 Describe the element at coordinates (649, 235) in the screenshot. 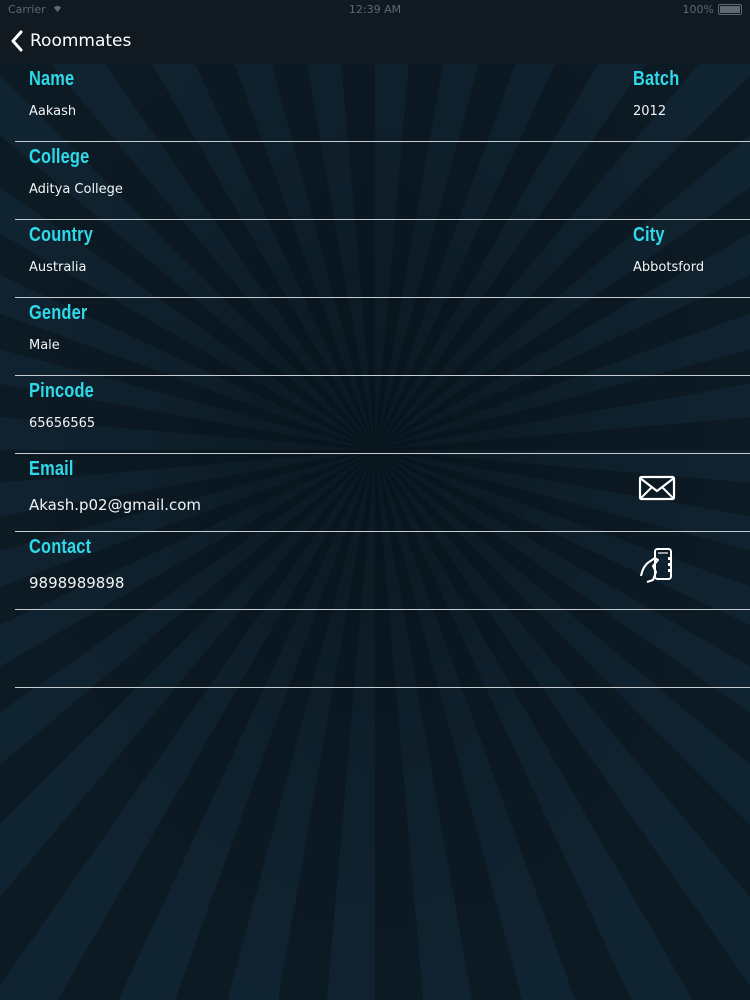

I see `city-label: City` at that location.